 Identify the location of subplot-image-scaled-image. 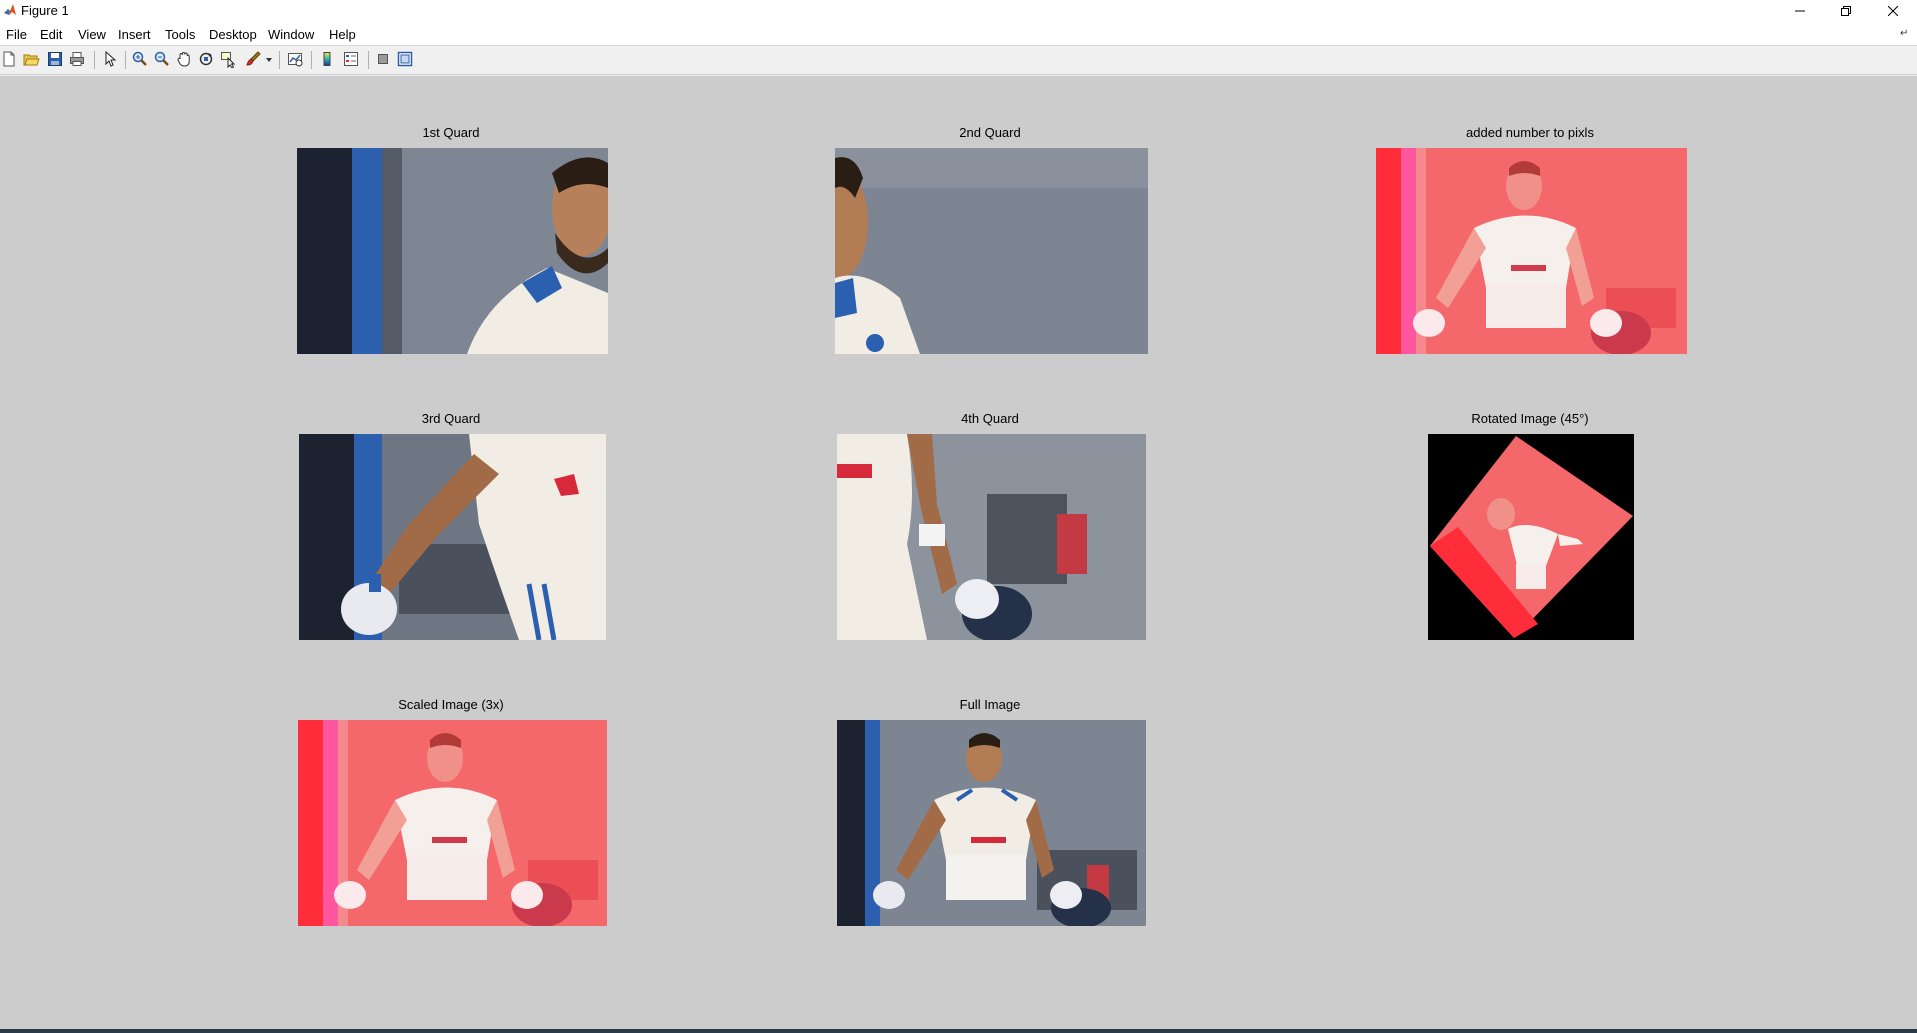
(452, 823).